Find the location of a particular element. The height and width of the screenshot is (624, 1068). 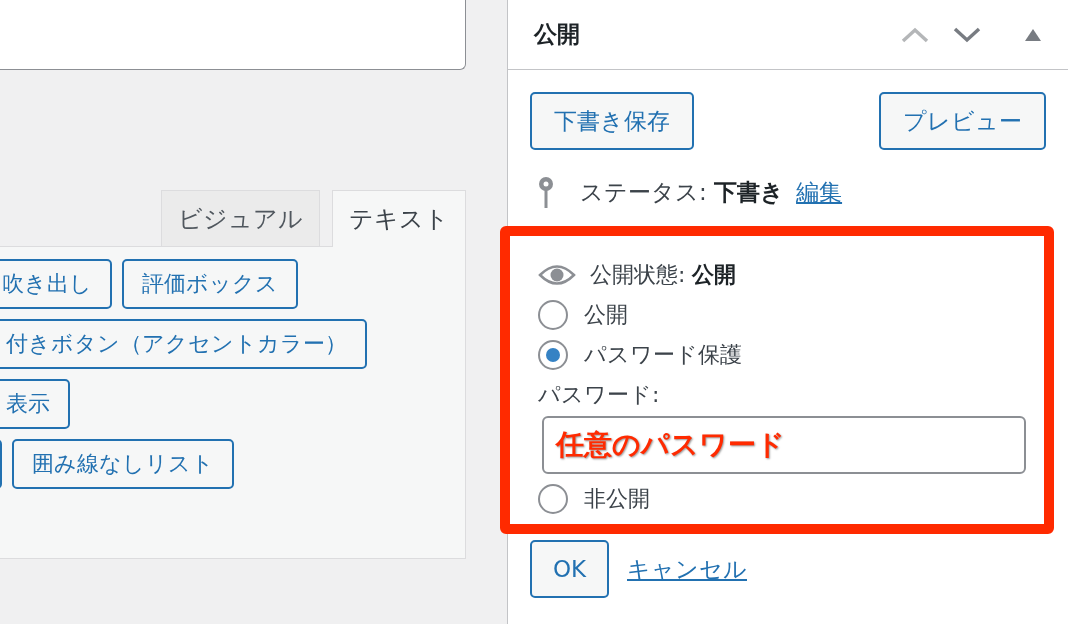

password-field: 任意のパスワード is located at coordinates (784, 445).